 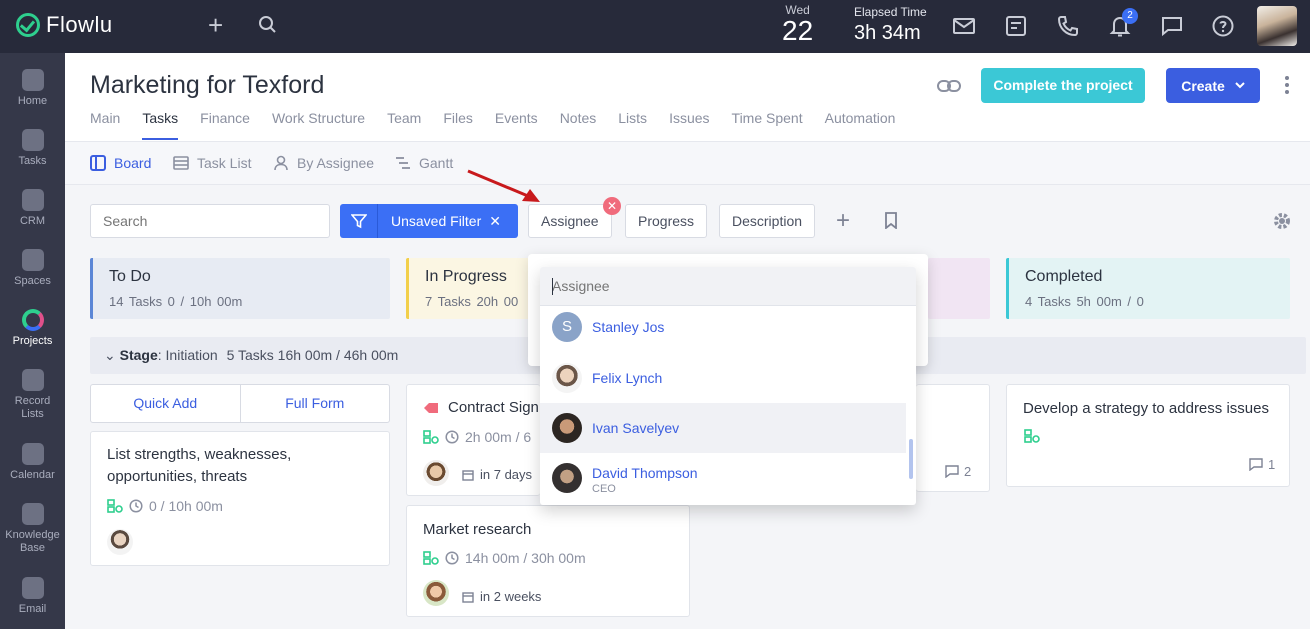 What do you see at coordinates (32, 80) in the screenshot?
I see `home-icon` at bounding box center [32, 80].